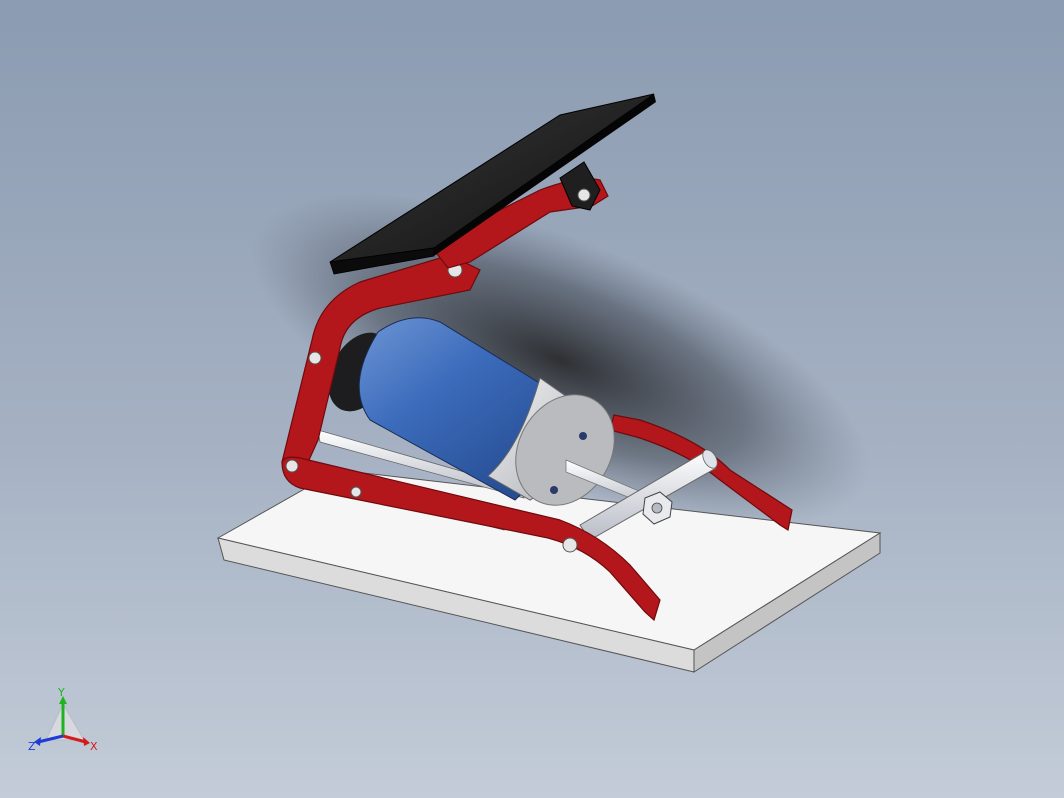 The image size is (1064, 798). What do you see at coordinates (63, 719) in the screenshot?
I see `triad-graphic: Y X Z` at bounding box center [63, 719].